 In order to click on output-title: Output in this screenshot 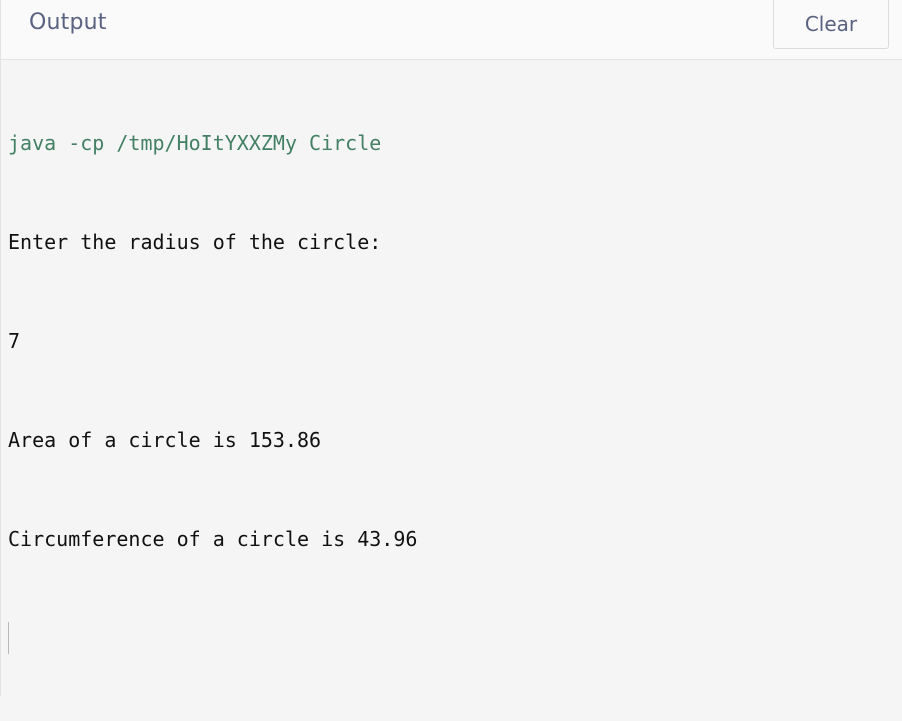, I will do `click(68, 22)`.